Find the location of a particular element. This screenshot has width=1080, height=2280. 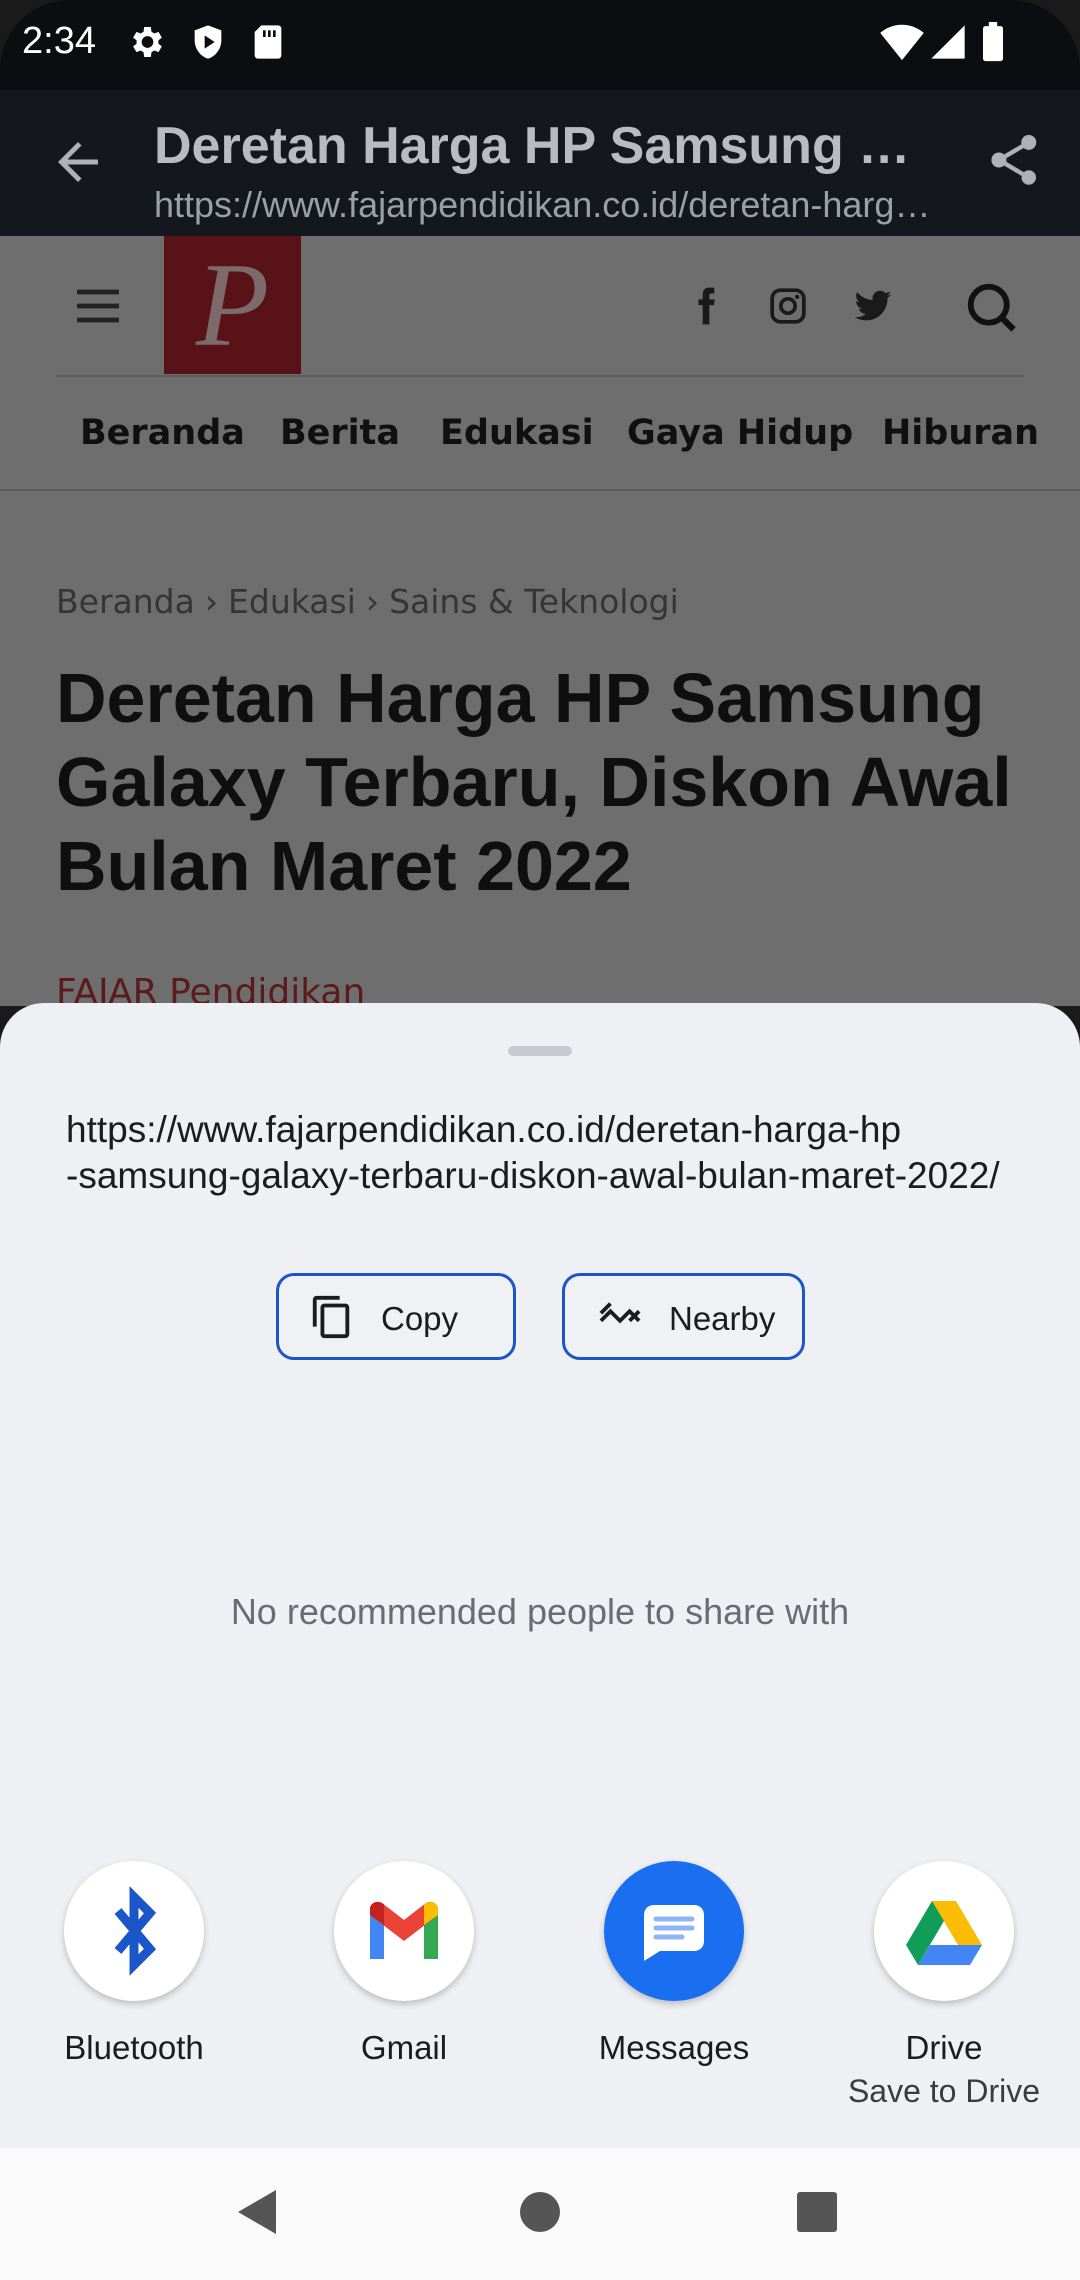

system-nav-bar is located at coordinates (540, 2214).